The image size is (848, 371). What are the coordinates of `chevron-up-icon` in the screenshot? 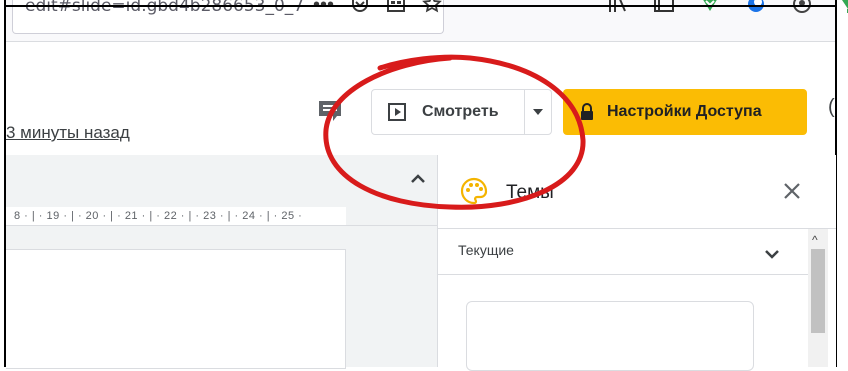 It's located at (418, 178).